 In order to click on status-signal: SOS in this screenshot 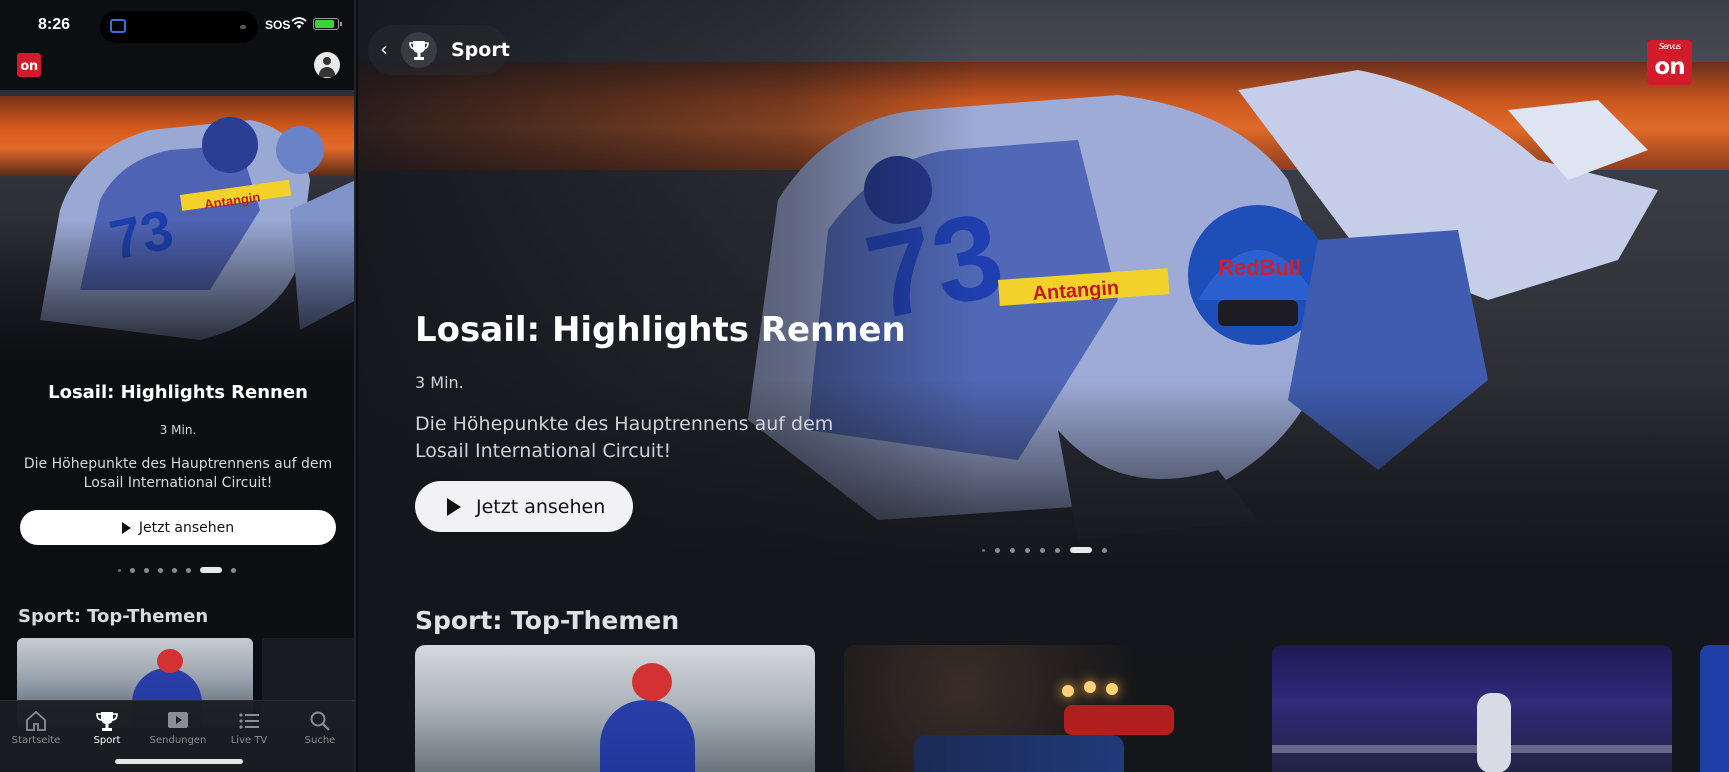, I will do `click(278, 25)`.